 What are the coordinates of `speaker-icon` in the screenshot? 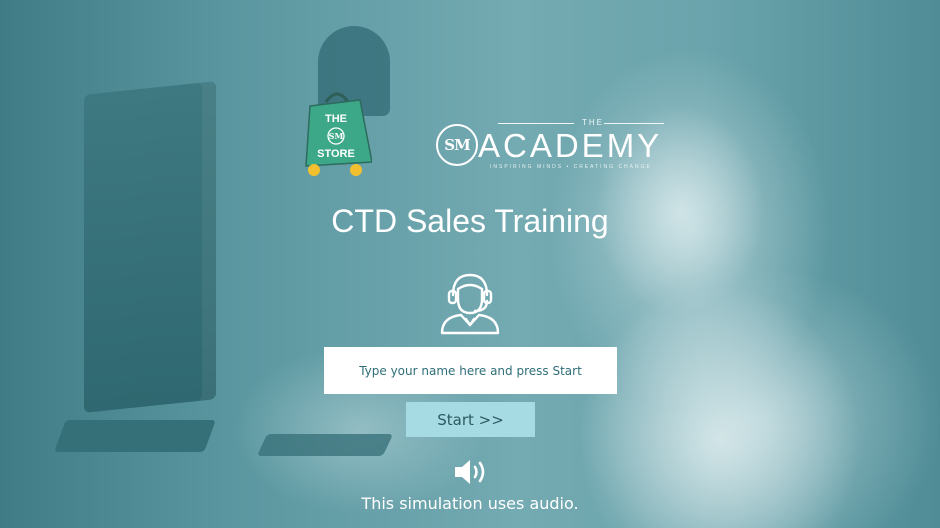 It's located at (470, 472).